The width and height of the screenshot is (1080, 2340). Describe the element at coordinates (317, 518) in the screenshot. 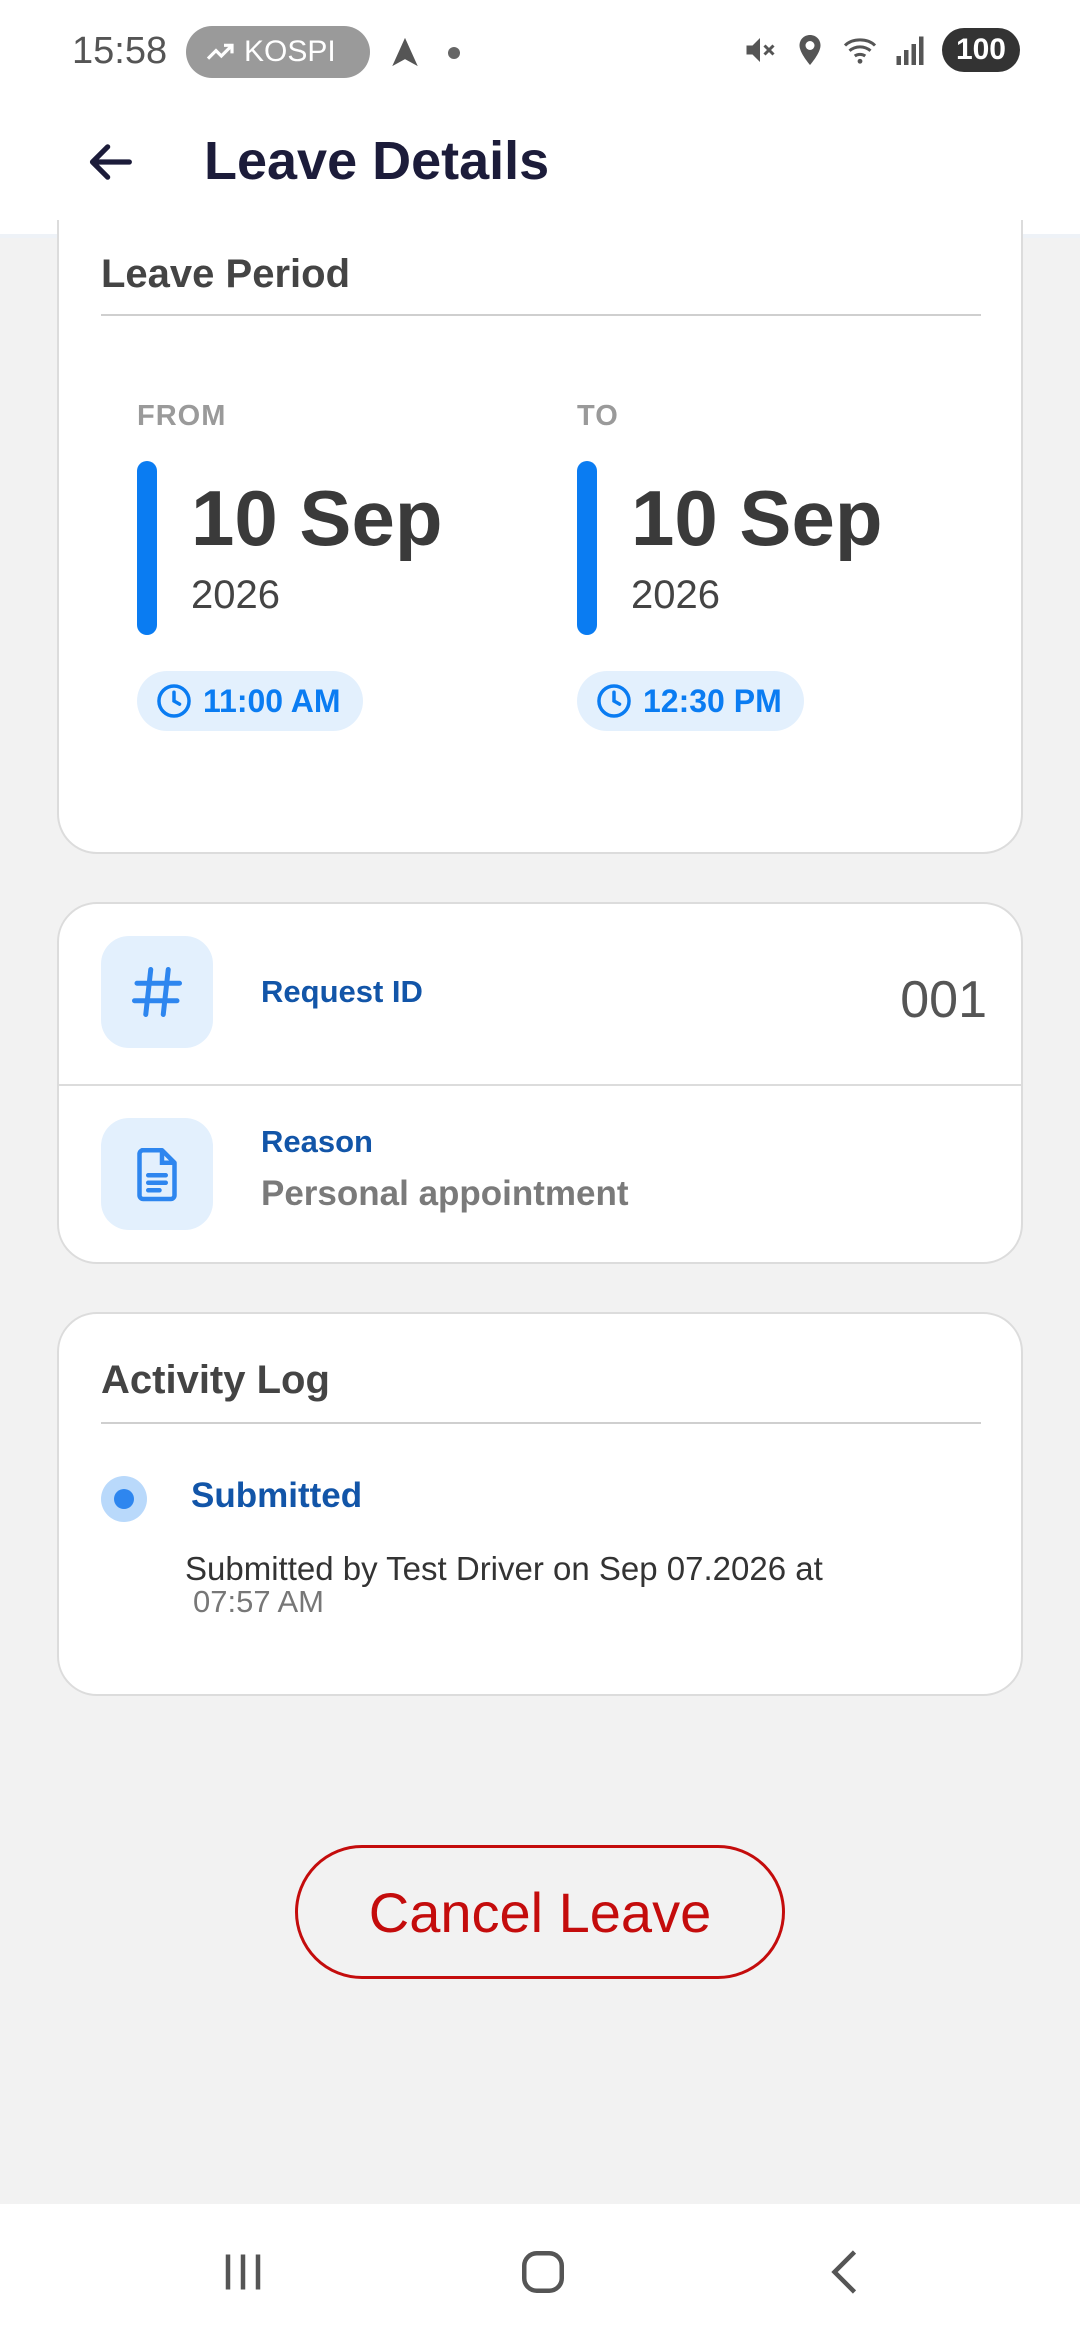

I see `from-day-month: 10 Sep` at that location.